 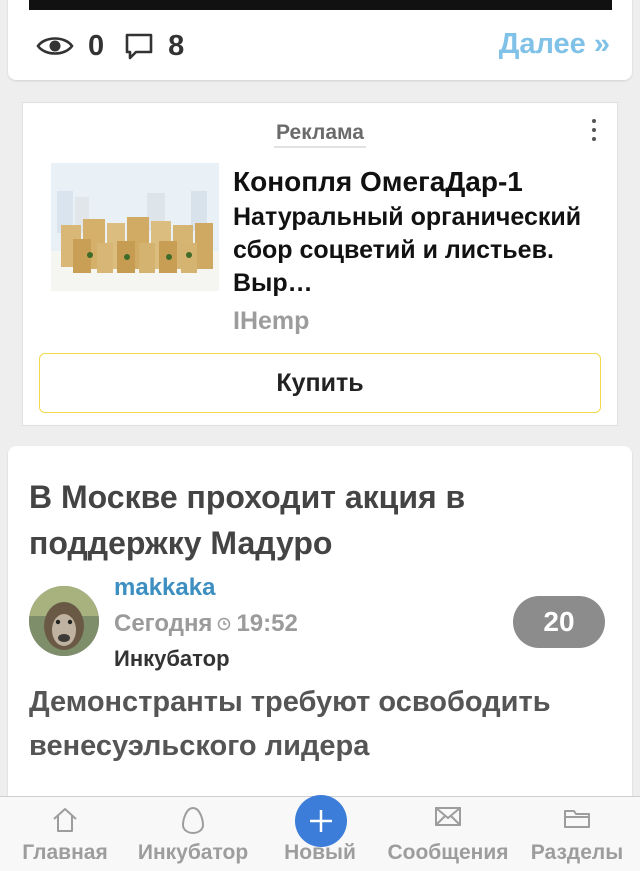 What do you see at coordinates (55, 46) in the screenshot?
I see `eye-icon` at bounding box center [55, 46].